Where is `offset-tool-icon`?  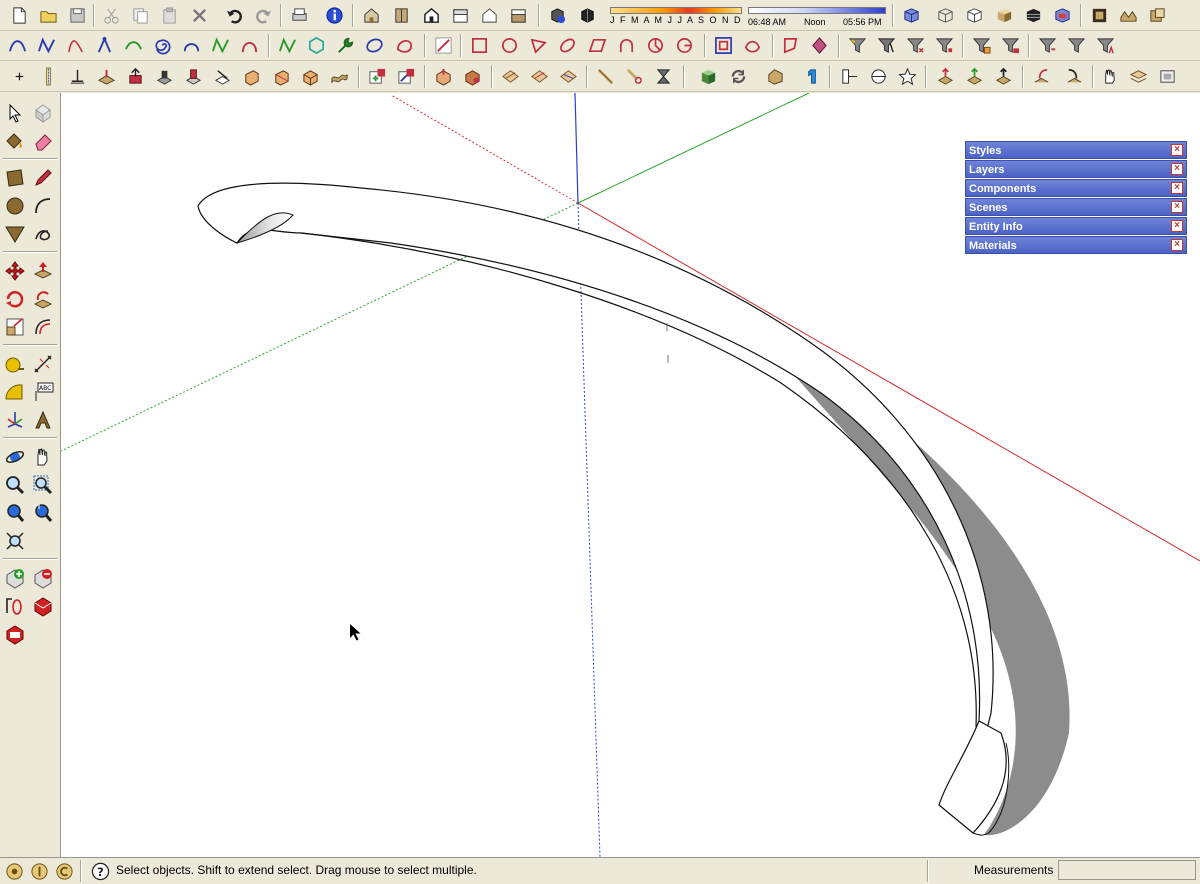
offset-tool-icon is located at coordinates (43, 327).